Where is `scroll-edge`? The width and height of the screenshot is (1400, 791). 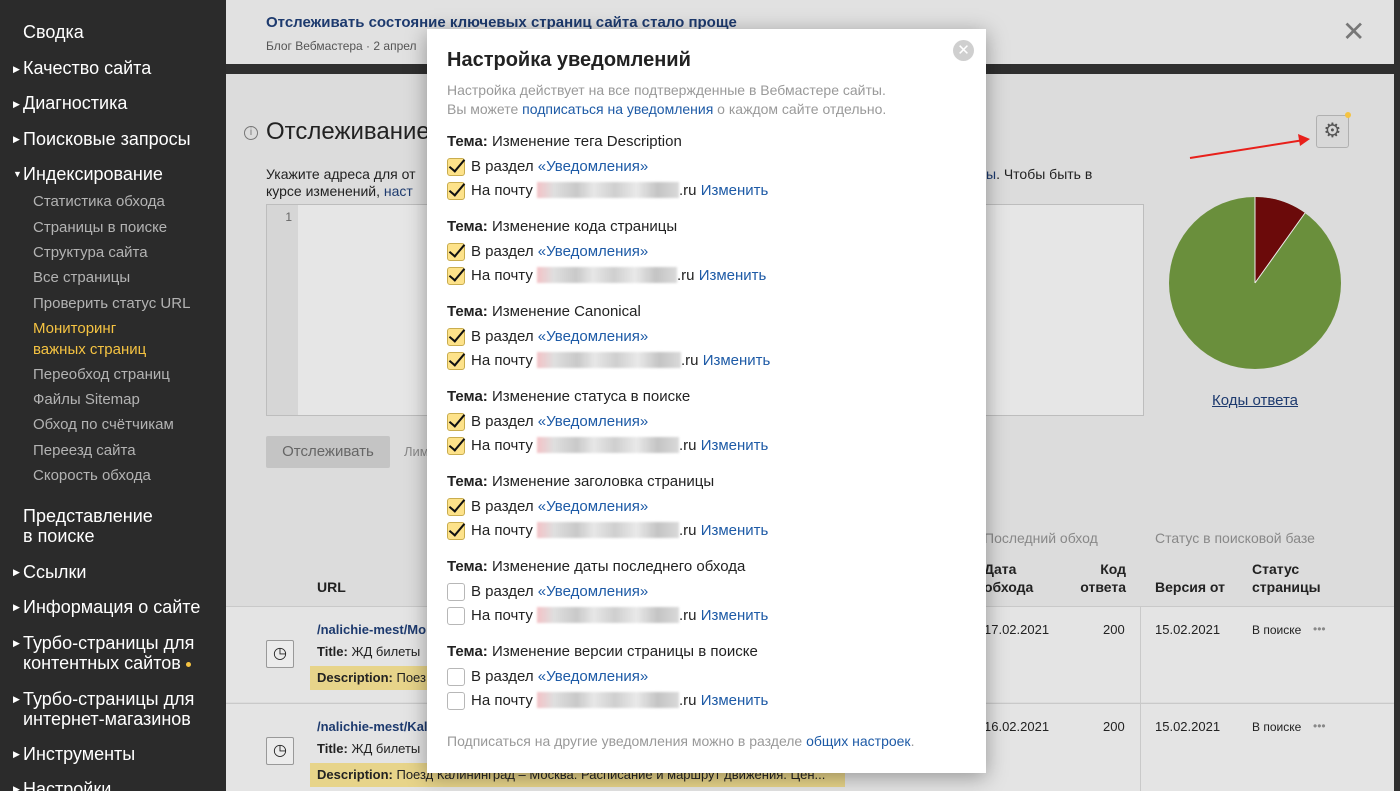
scroll-edge is located at coordinates (1397, 395).